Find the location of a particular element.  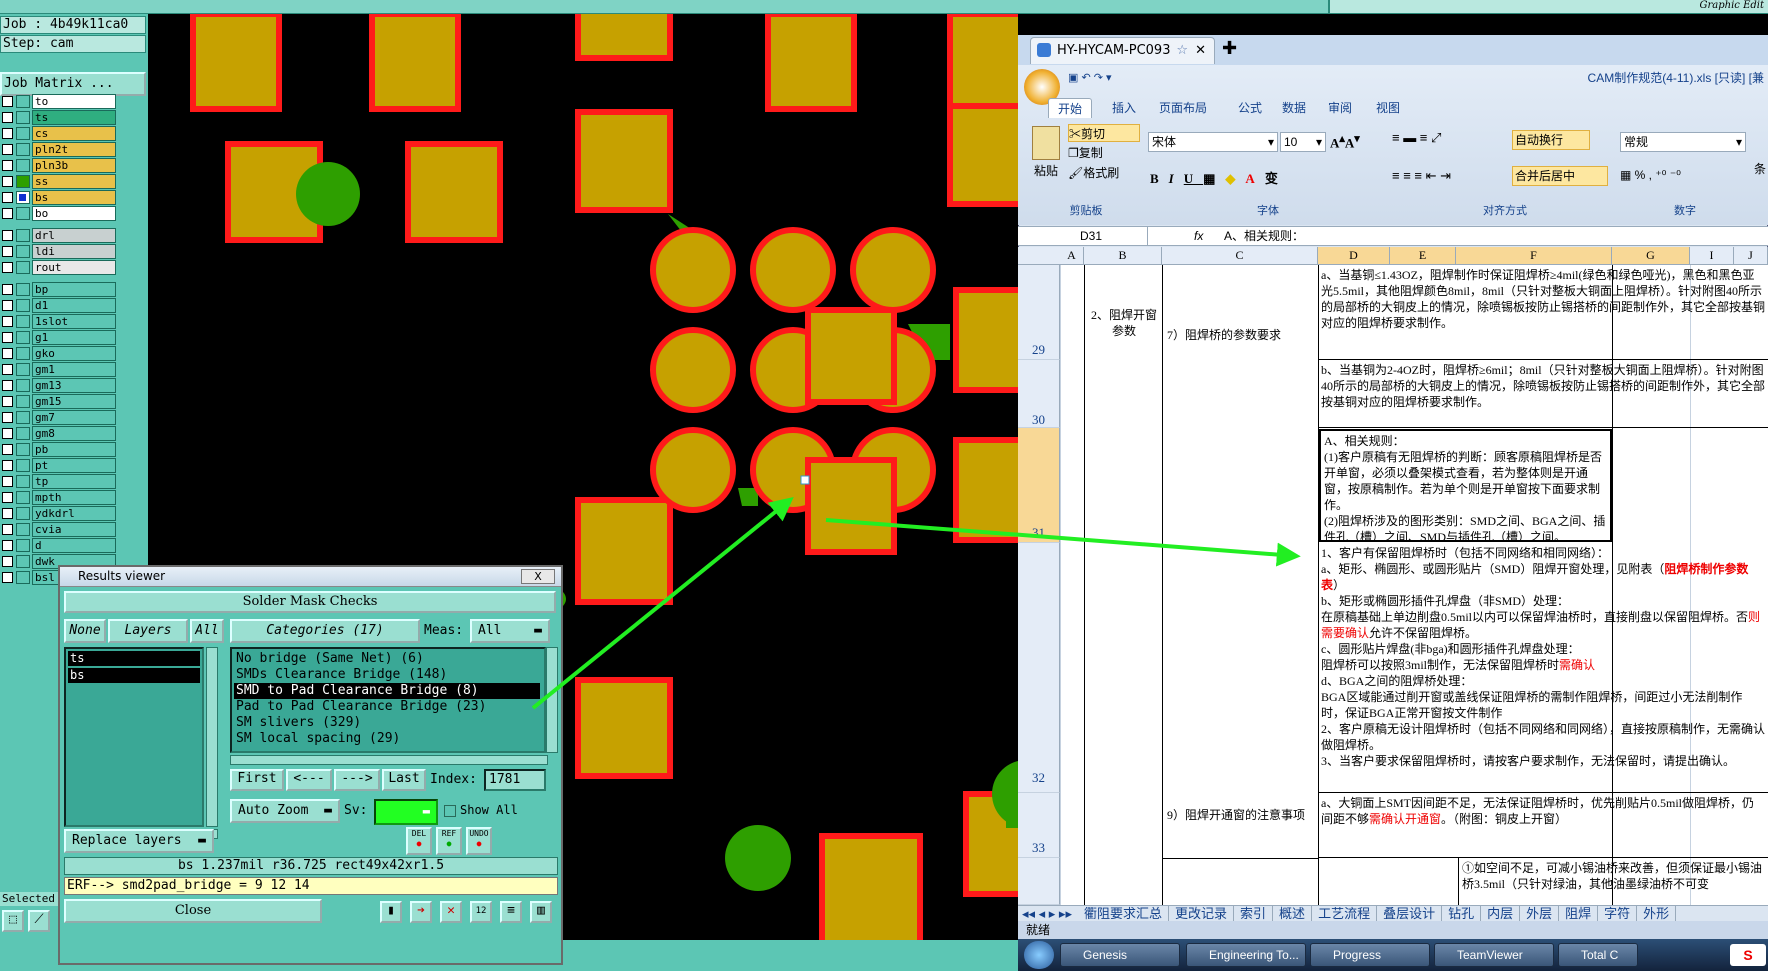

ribbon-tab: 开始 is located at coordinates (1070, 108).